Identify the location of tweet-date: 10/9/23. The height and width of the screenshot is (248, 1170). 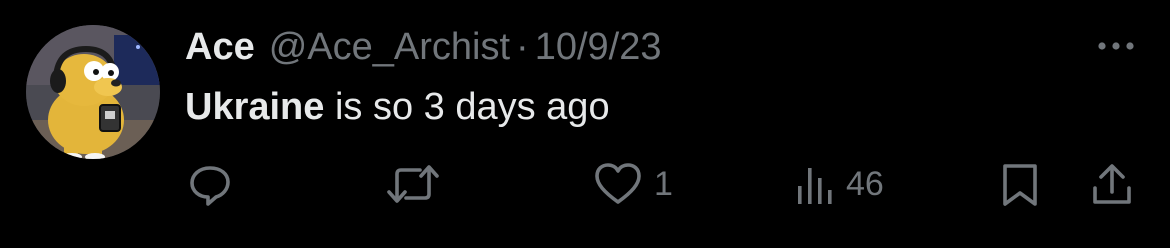
(598, 47).